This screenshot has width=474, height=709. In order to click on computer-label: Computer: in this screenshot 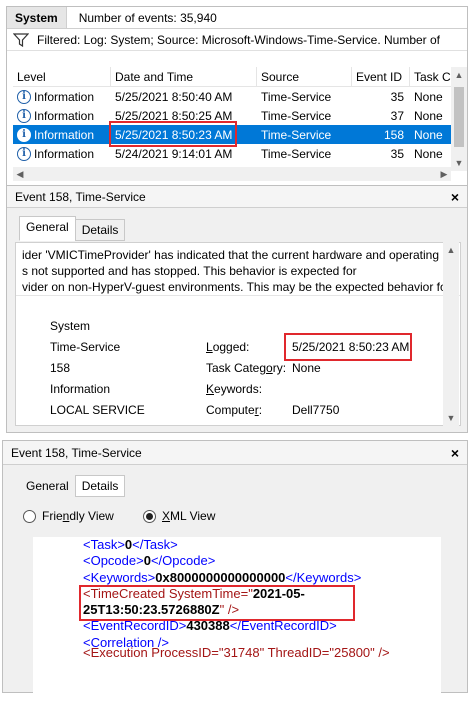, I will do `click(234, 410)`.